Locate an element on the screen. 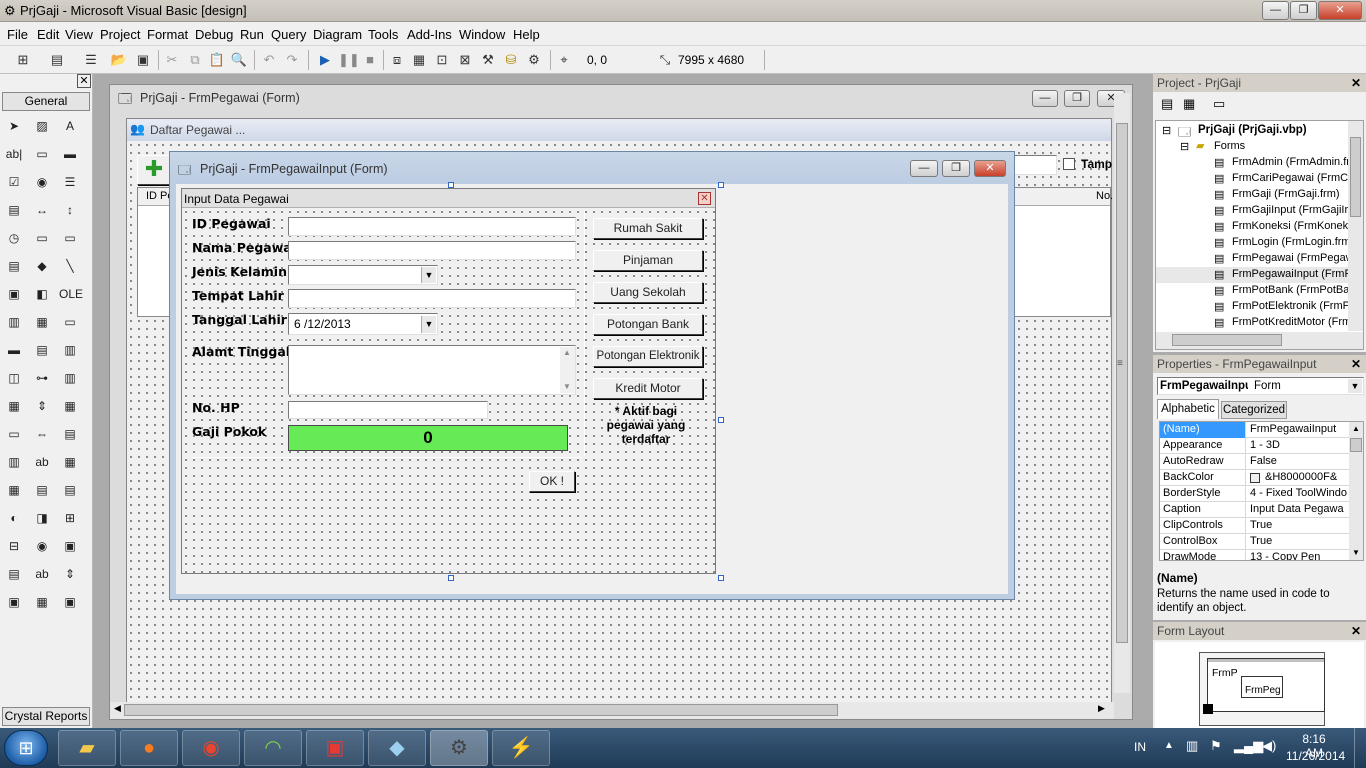  uang-sekolah-button: Uang Sekolah is located at coordinates (648, 292).